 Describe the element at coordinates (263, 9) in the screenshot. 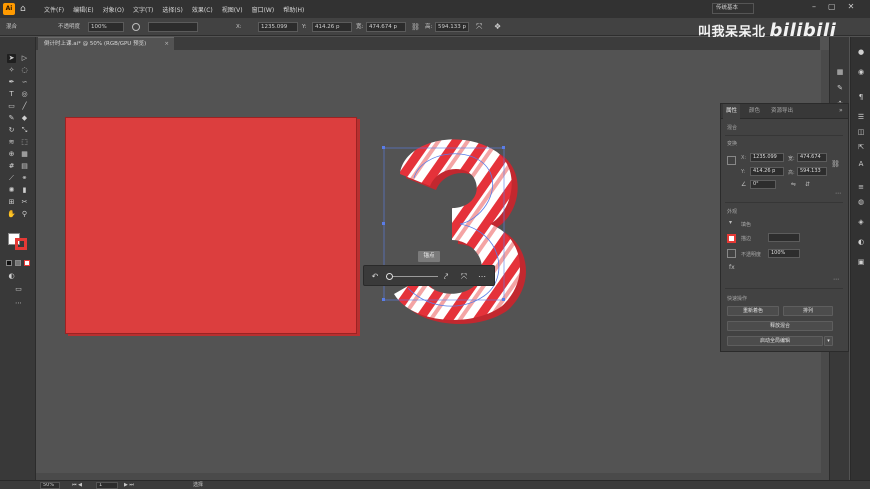

I see `menu-window: 窗口(W)` at that location.